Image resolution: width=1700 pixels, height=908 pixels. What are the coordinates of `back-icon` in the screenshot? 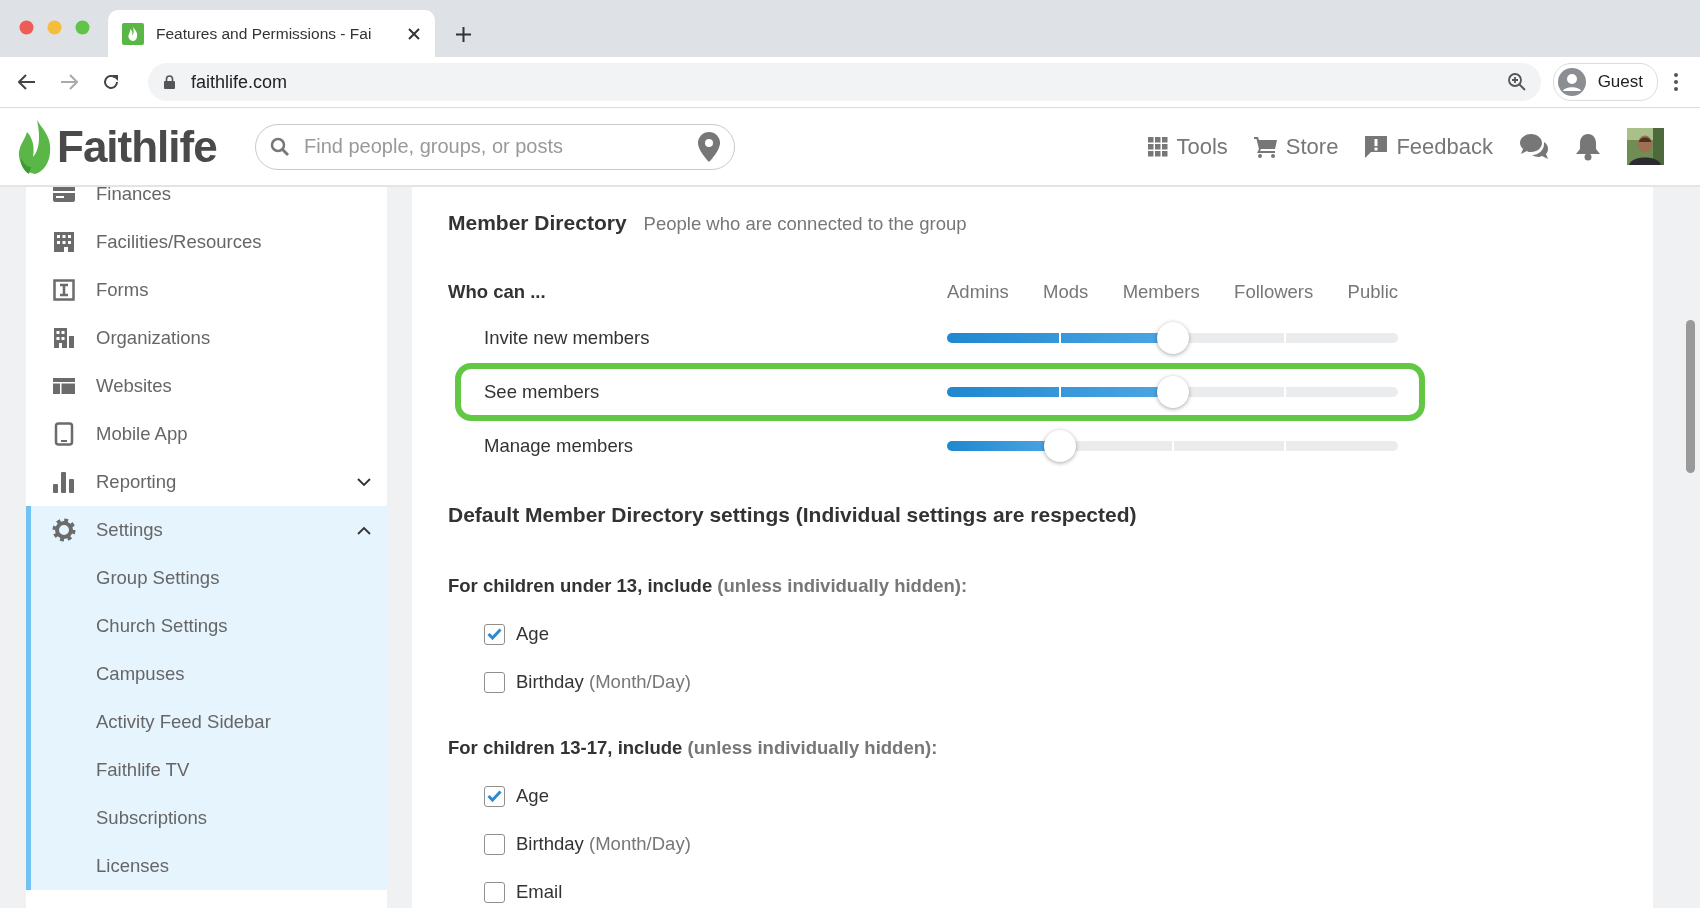 It's located at (27, 82).